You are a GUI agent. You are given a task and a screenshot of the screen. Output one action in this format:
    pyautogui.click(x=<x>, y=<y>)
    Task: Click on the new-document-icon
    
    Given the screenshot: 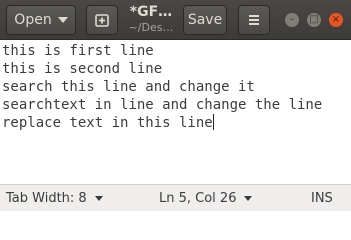 What is the action you would take?
    pyautogui.click(x=102, y=20)
    